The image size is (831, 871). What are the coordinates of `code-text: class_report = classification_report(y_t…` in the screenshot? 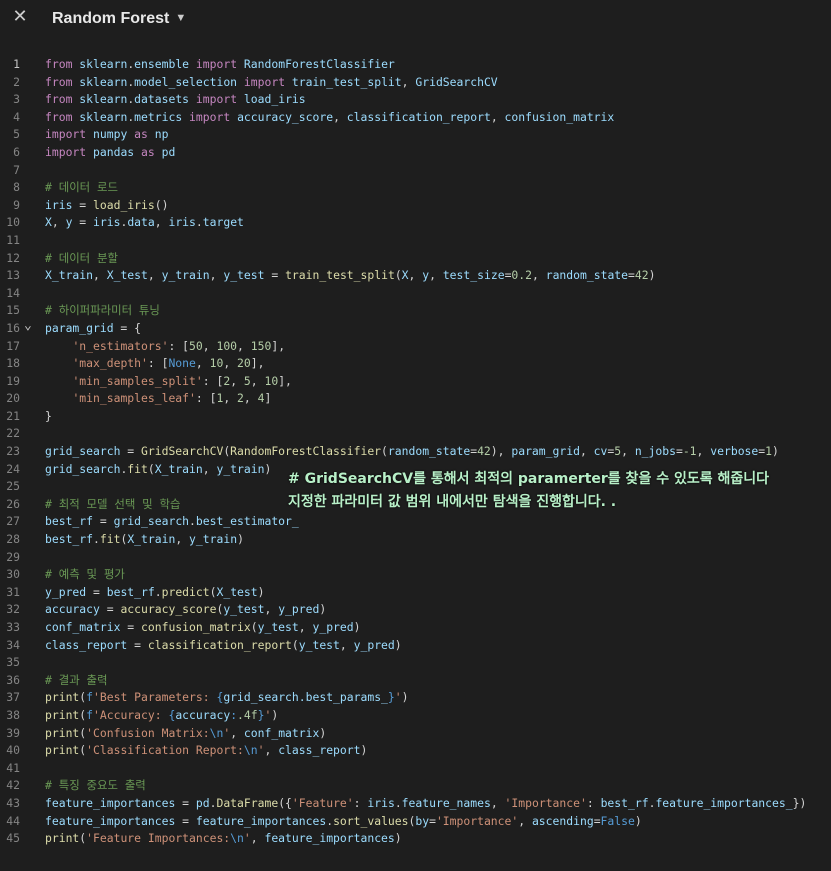 It's located at (223, 644).